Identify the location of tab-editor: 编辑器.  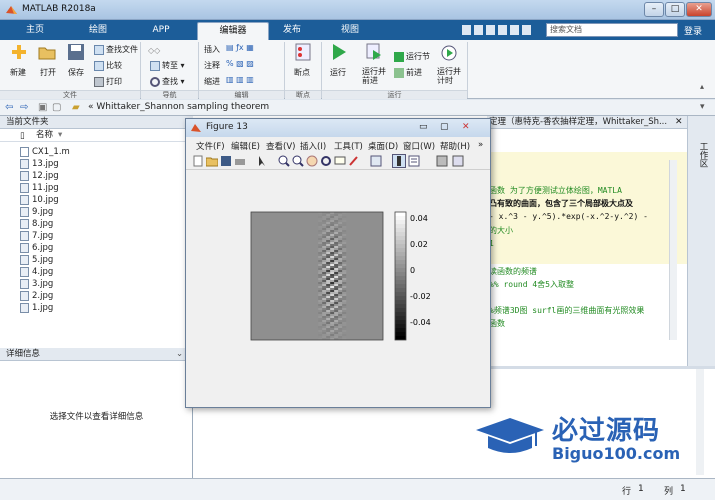
(233, 31).